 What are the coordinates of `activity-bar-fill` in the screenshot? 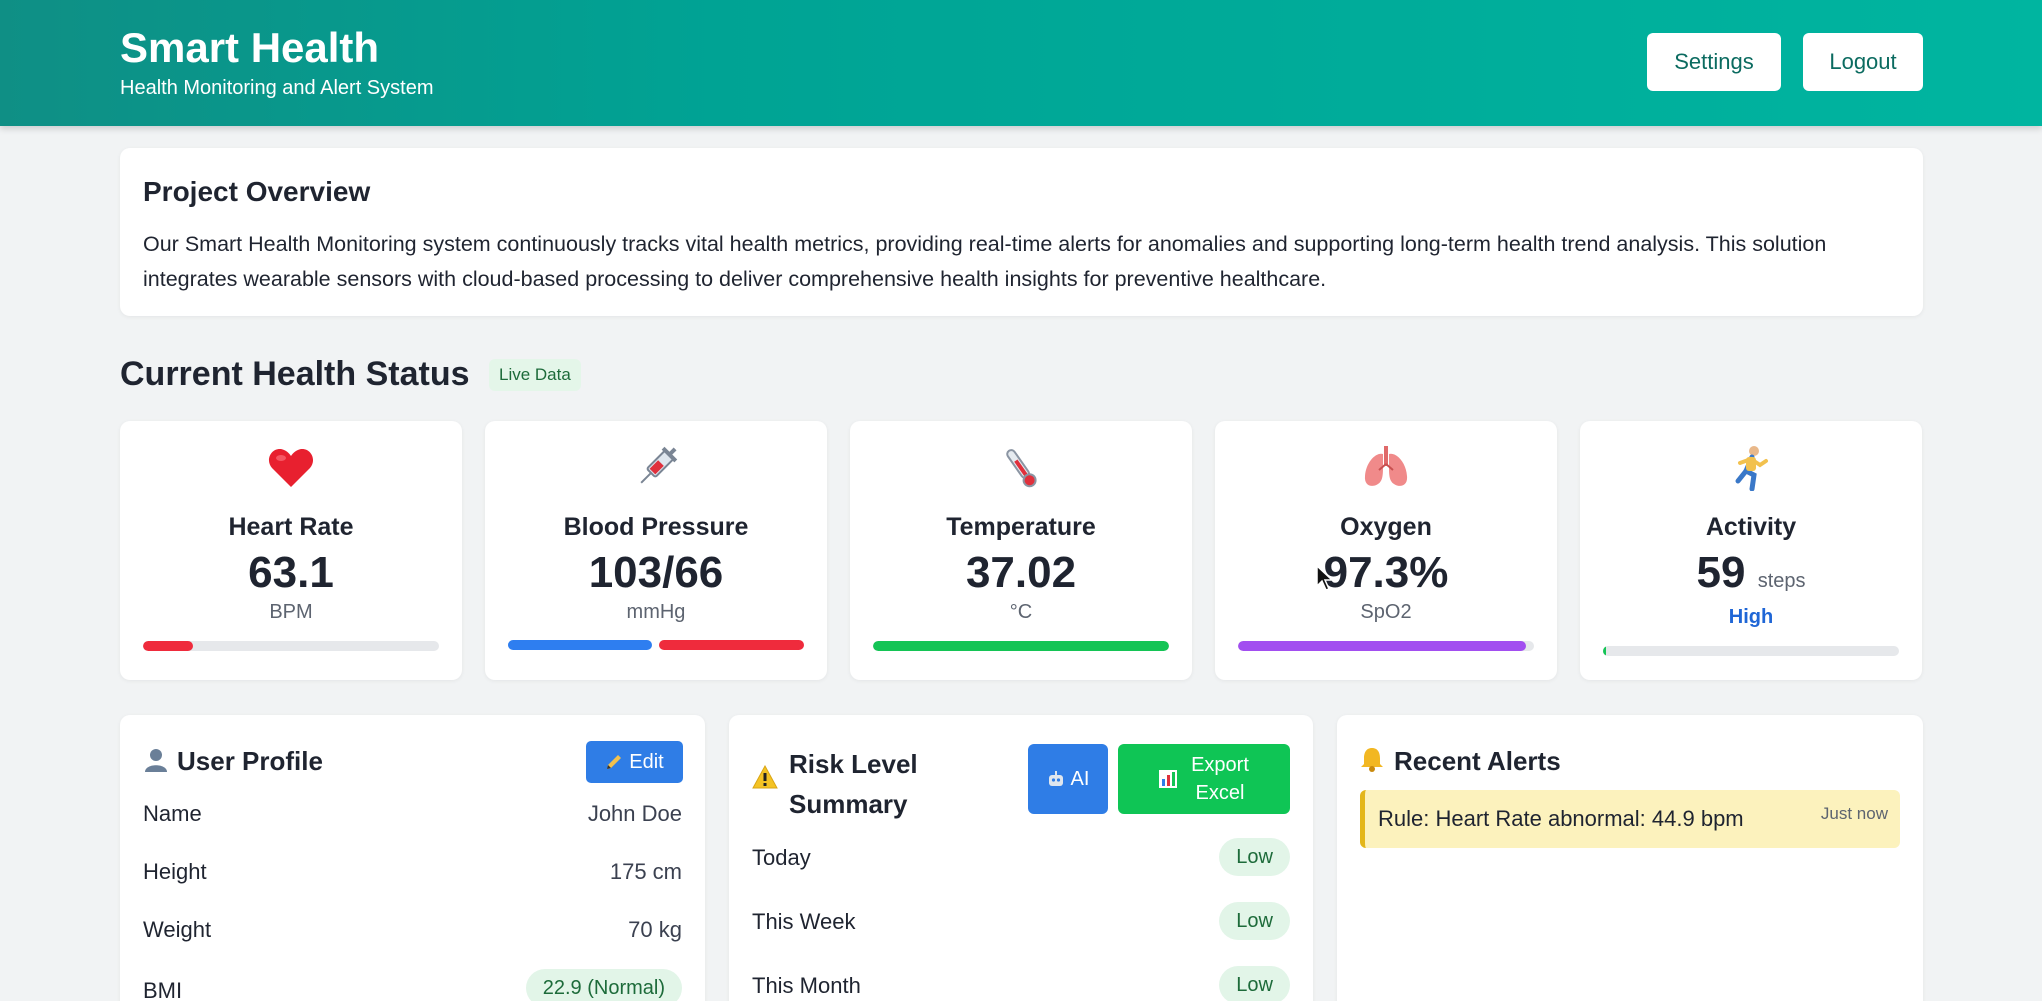 It's located at (1604, 651).